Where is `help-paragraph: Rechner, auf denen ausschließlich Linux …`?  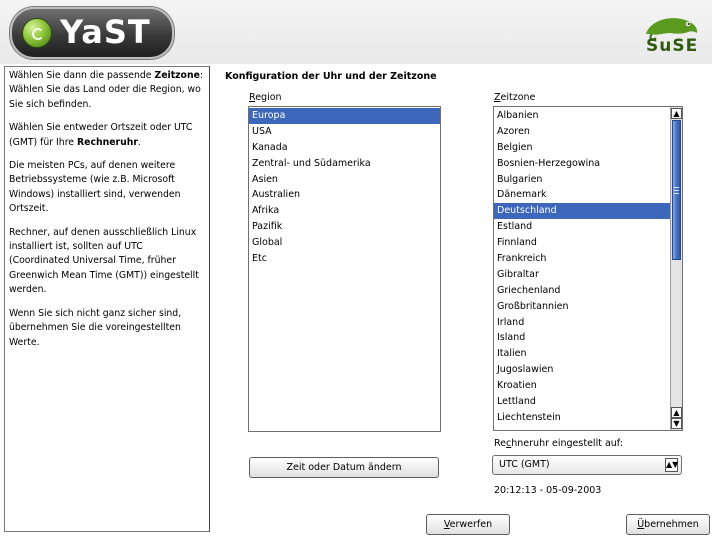 help-paragraph: Rechner, auf denen ausschließlich Linux … is located at coordinates (104, 261).